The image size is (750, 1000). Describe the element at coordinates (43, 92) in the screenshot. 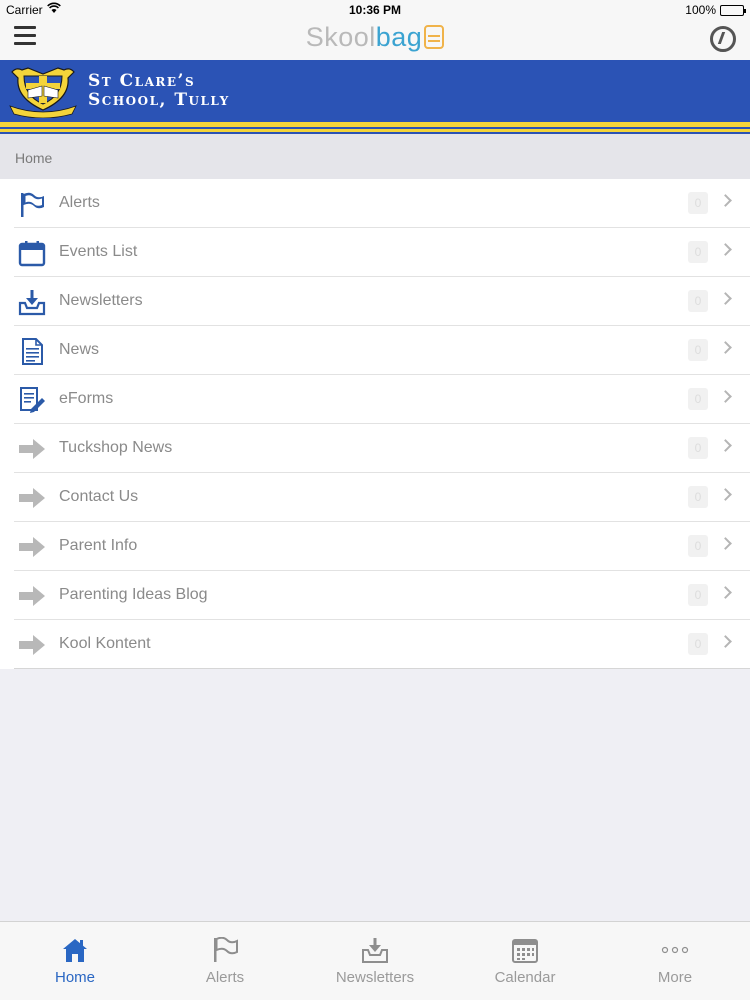

I see `school-crest-logo` at that location.